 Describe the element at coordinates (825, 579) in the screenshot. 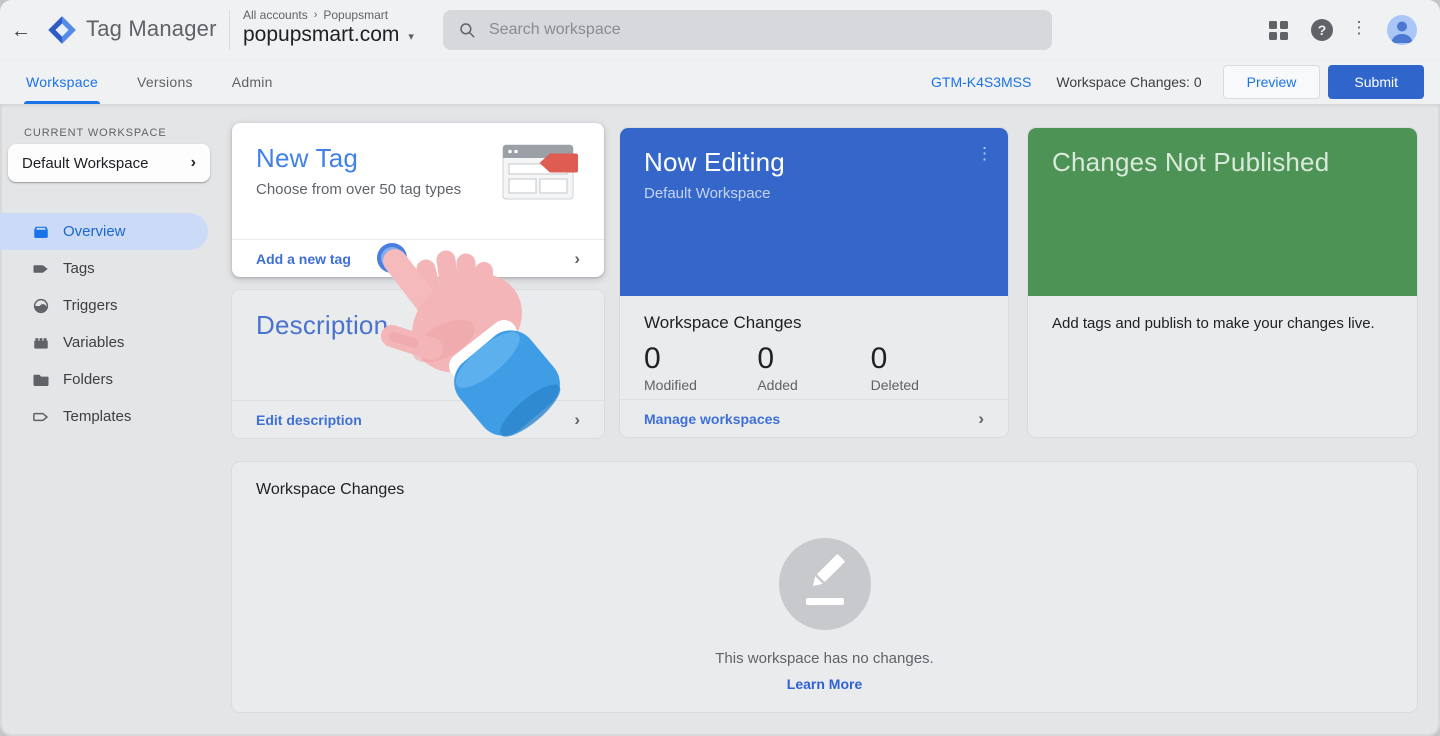

I see `pencil-icon` at that location.